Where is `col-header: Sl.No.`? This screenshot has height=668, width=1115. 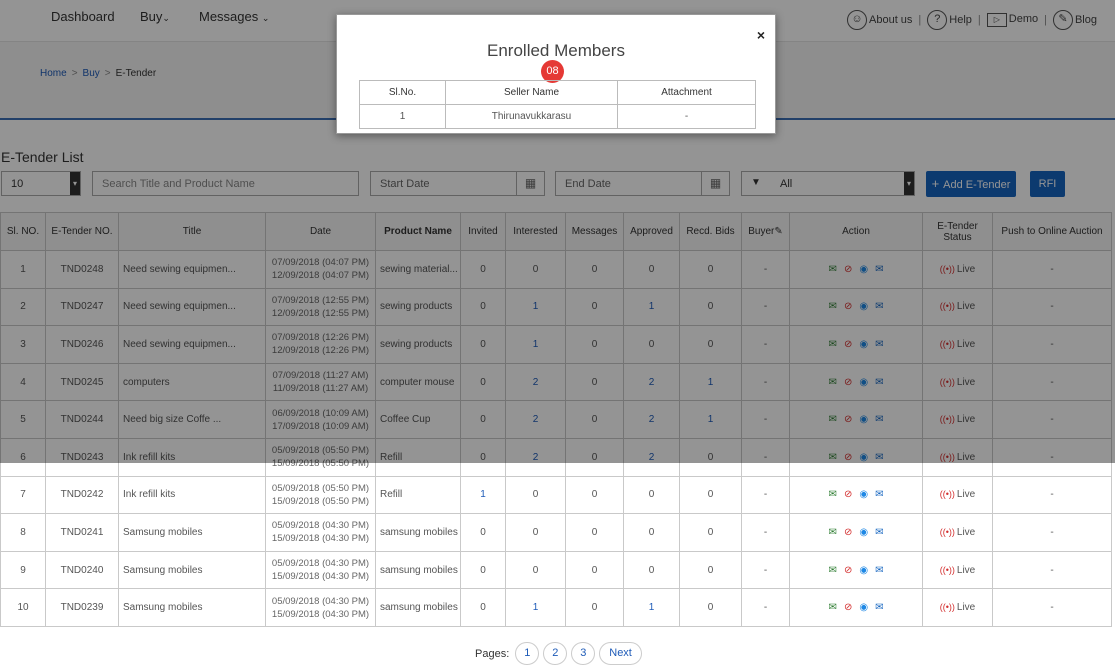
col-header: Sl.No. is located at coordinates (402, 92).